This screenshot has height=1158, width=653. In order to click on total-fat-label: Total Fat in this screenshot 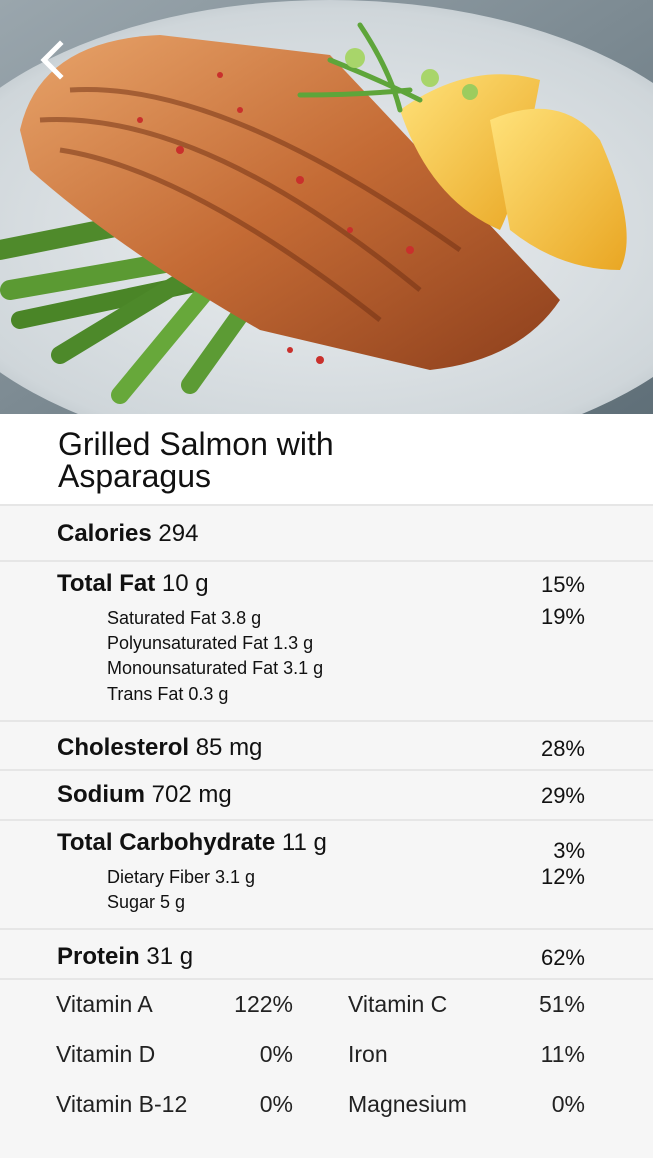, I will do `click(106, 583)`.